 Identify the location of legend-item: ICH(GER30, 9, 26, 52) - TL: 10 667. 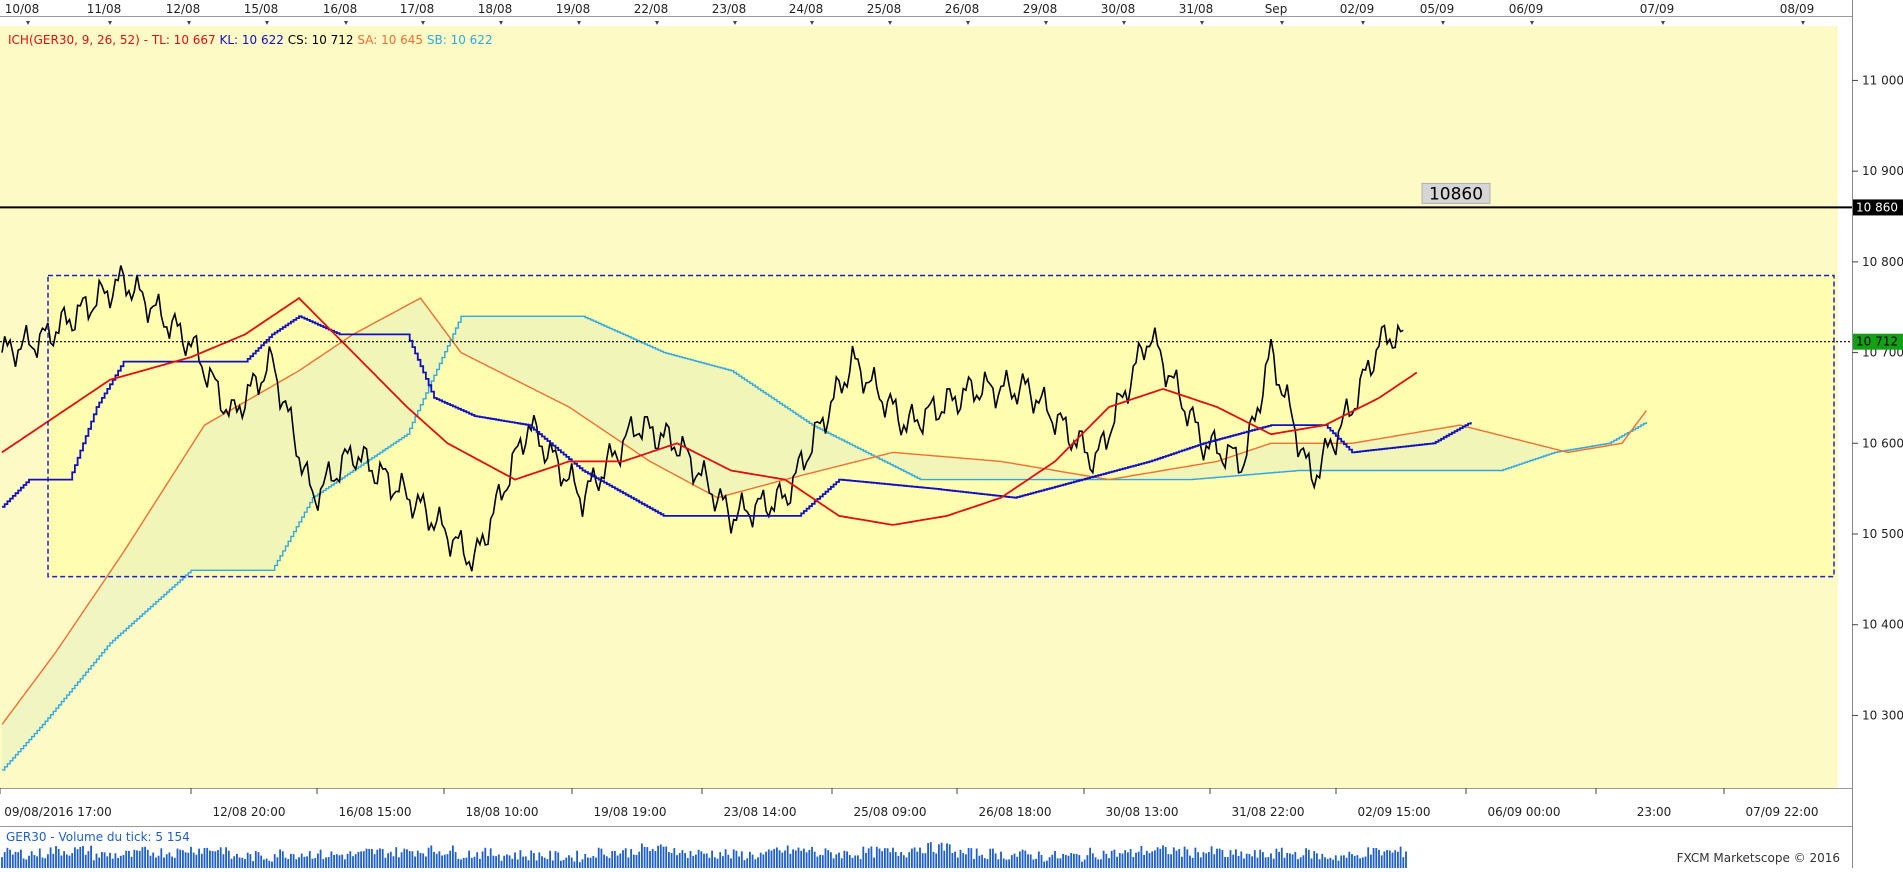
(112, 40).